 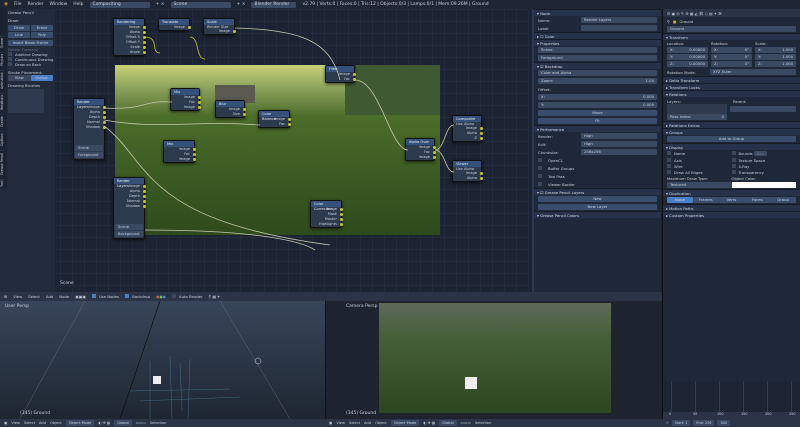 I want to click on dup-frames: Frames, so click(x=705, y=200).